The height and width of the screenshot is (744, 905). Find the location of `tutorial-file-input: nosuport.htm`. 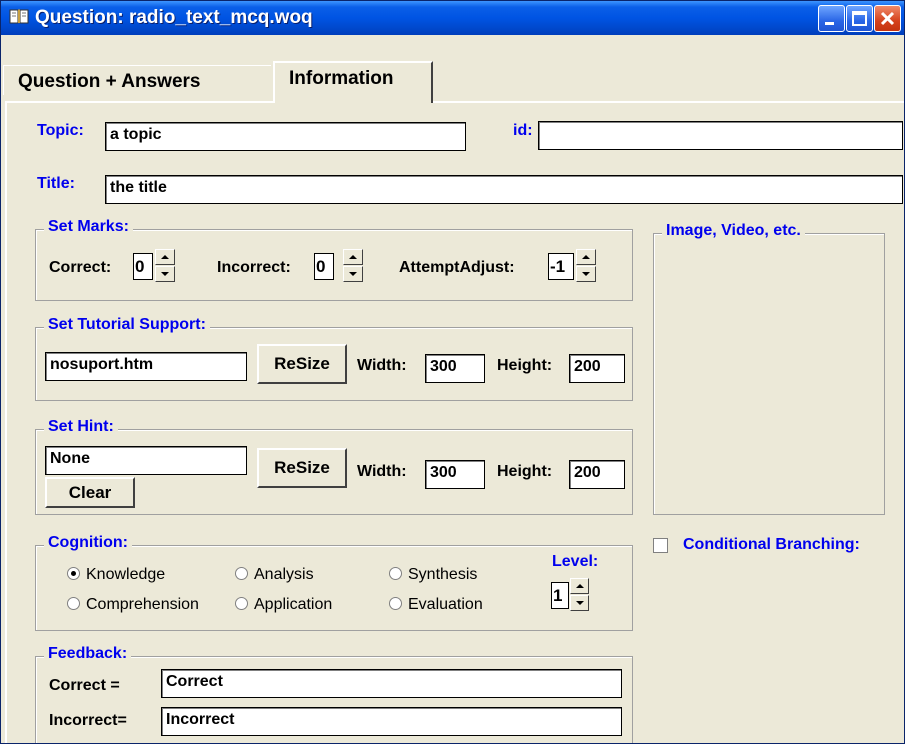

tutorial-file-input: nosuport.htm is located at coordinates (146, 366).